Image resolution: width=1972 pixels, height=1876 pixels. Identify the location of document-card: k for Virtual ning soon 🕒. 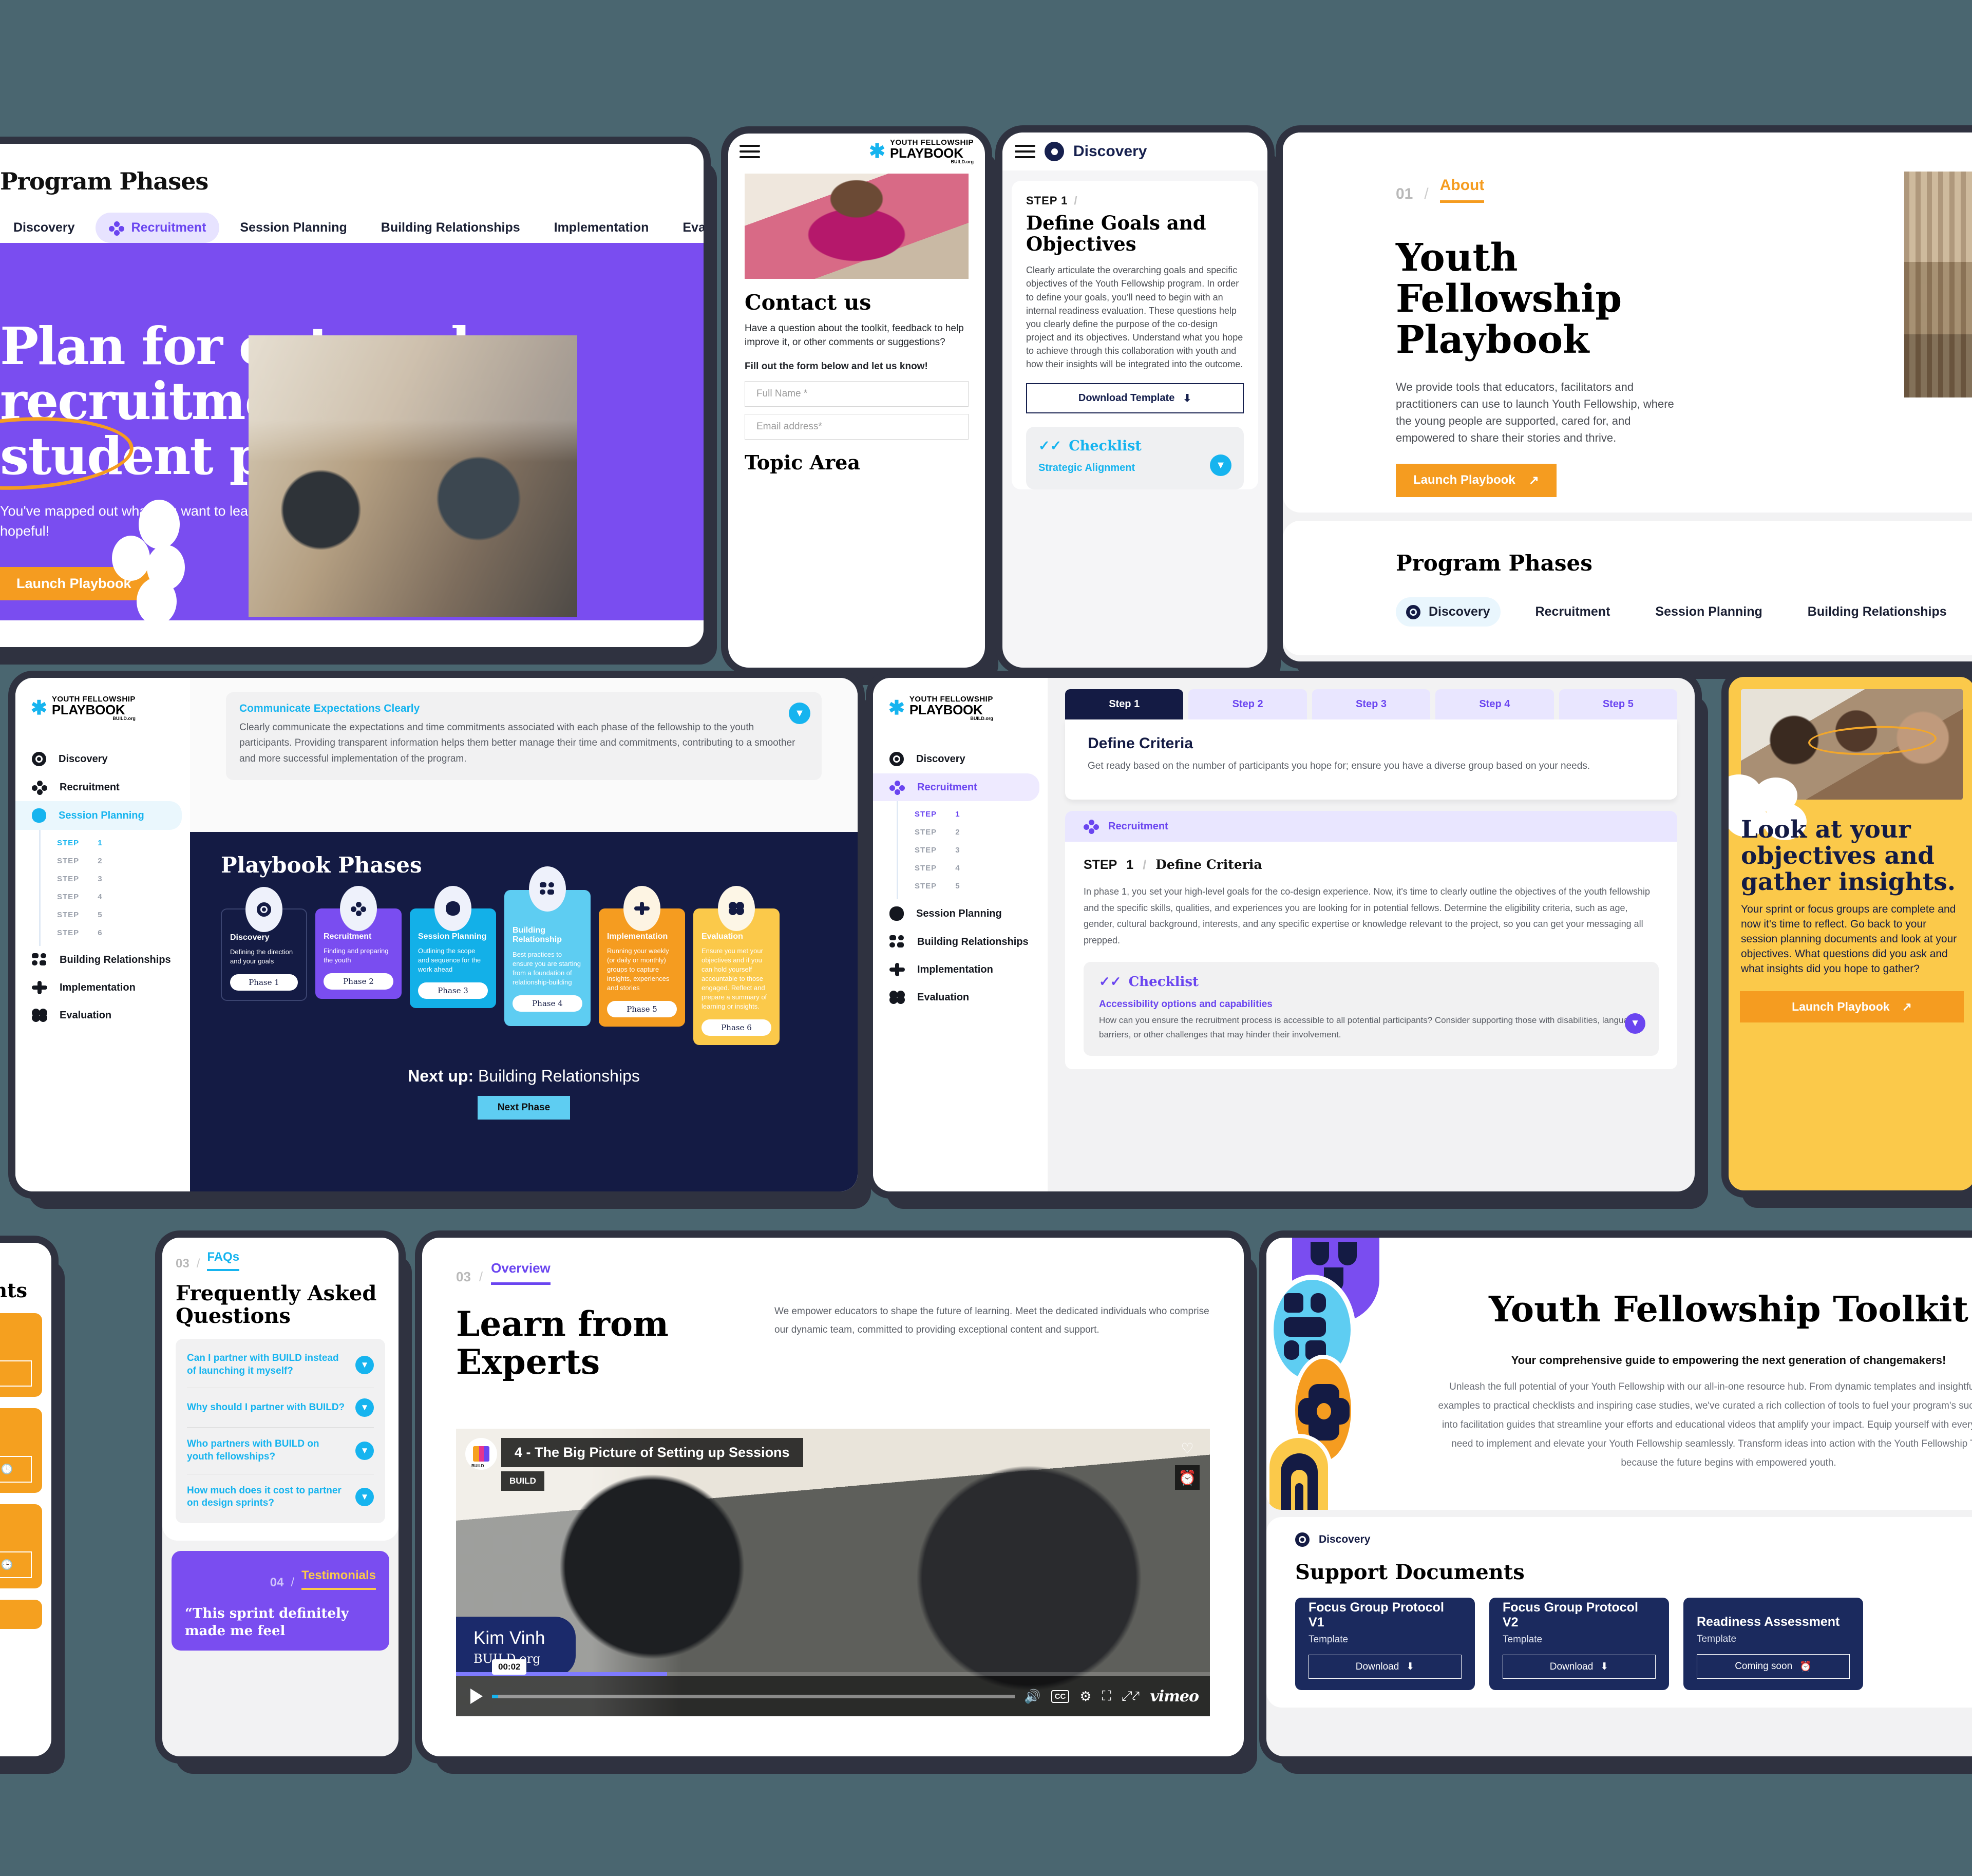
(21, 1451).